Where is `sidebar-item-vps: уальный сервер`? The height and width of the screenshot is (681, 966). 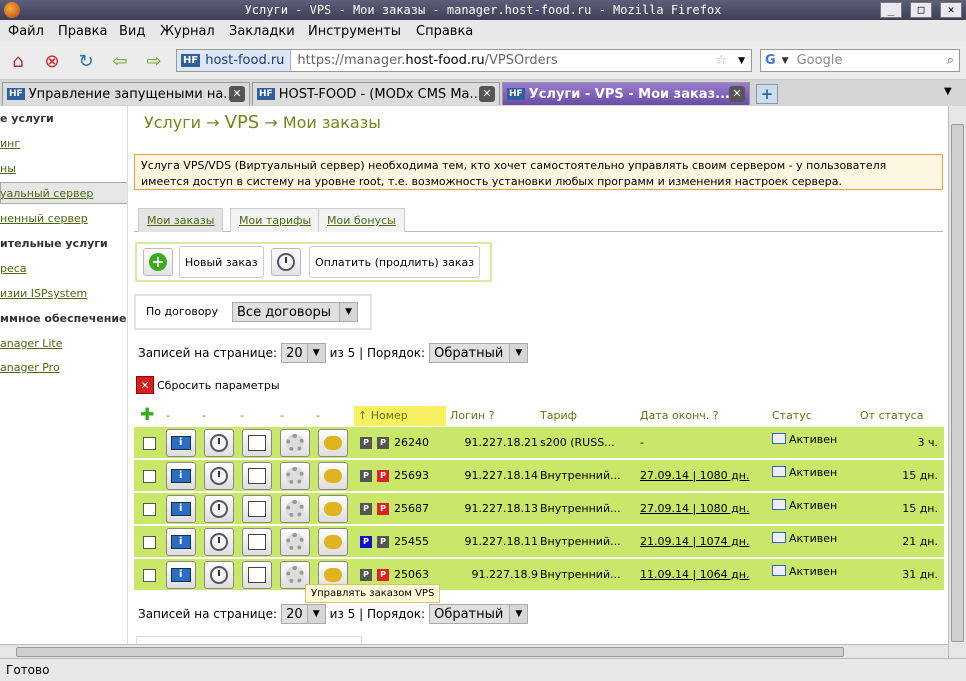 sidebar-item-vps: уальный сервер is located at coordinates (46, 193).